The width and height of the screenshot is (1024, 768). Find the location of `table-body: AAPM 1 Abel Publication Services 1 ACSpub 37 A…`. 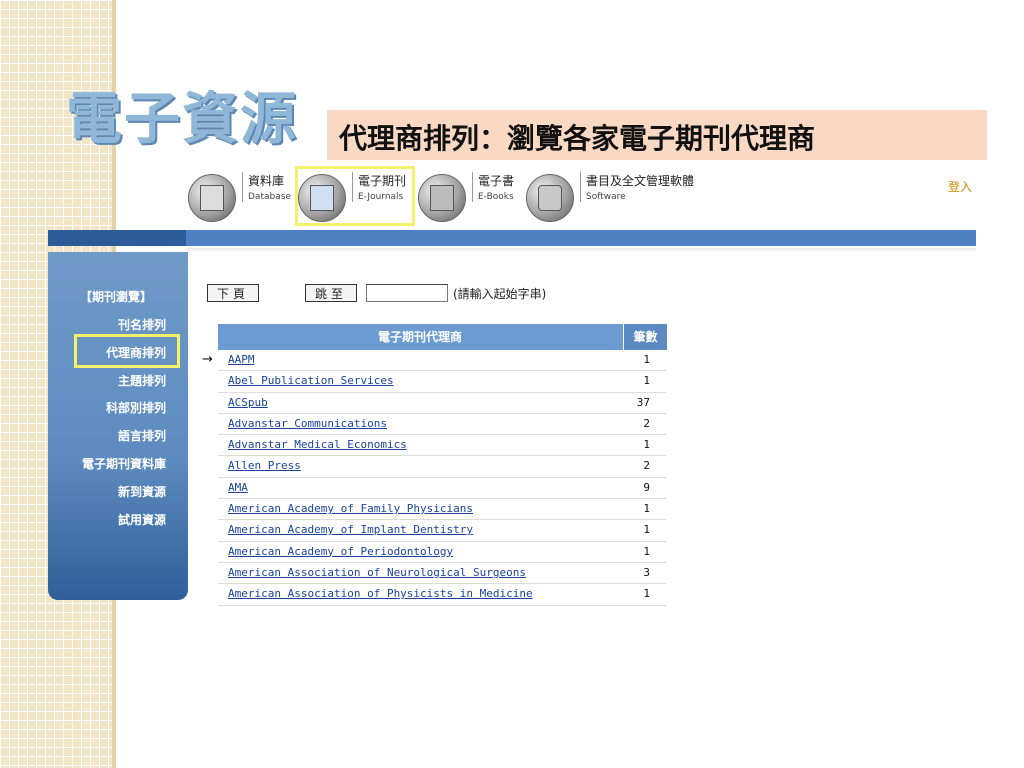

table-body: AAPM 1 Abel Publication Services 1 ACSpub 37 A… is located at coordinates (442, 478).